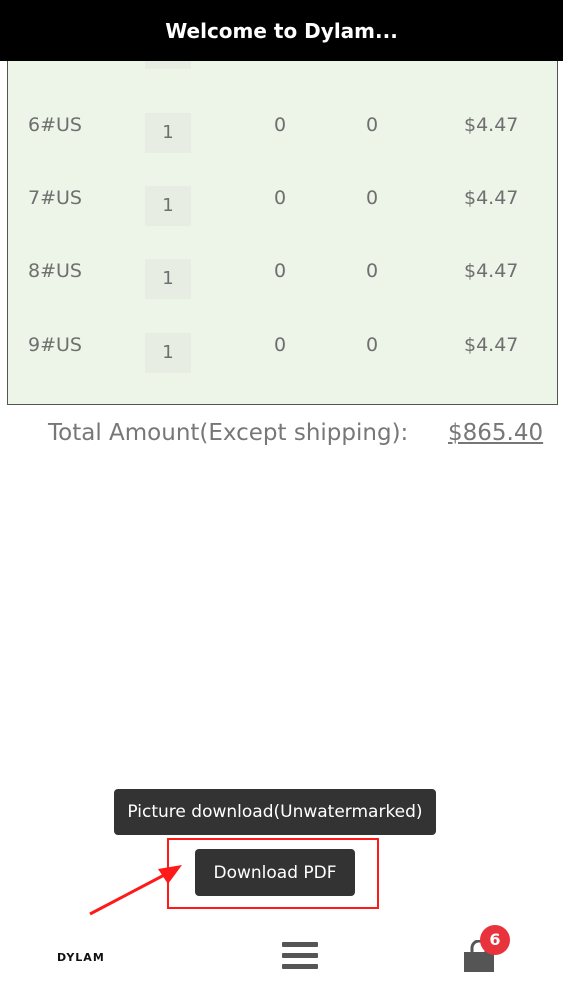  I want to click on brand-logo: DYLAM, so click(81, 957).